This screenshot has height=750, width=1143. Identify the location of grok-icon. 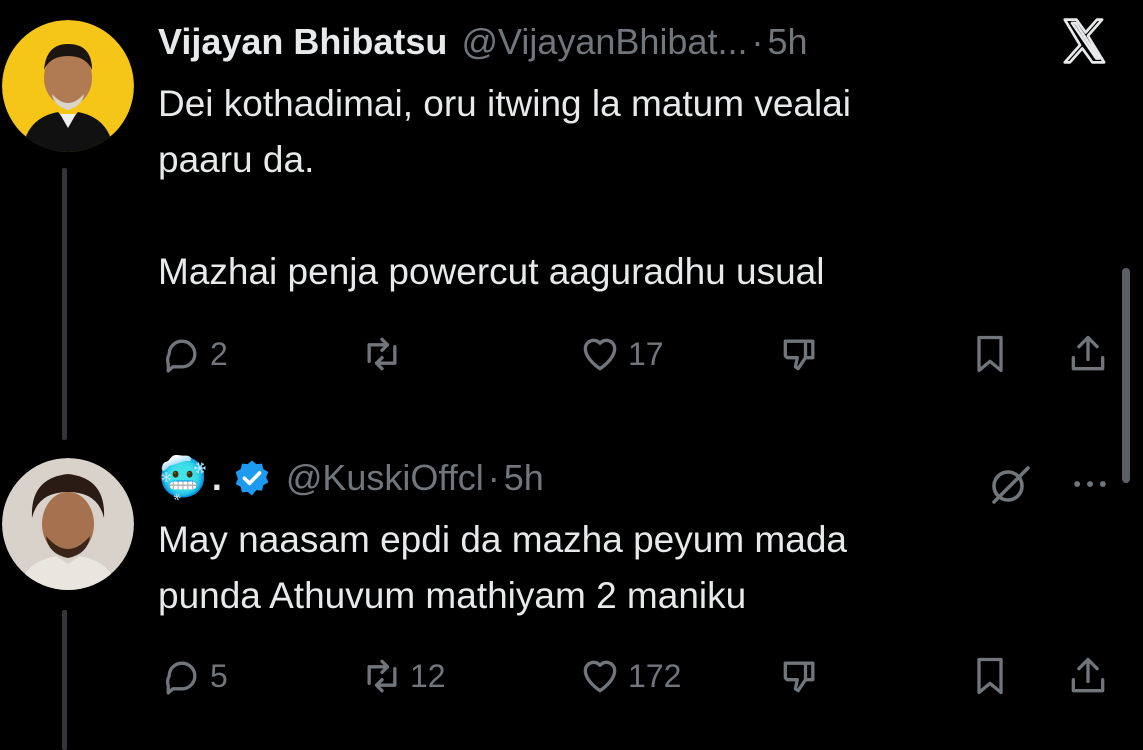
(1010, 484).